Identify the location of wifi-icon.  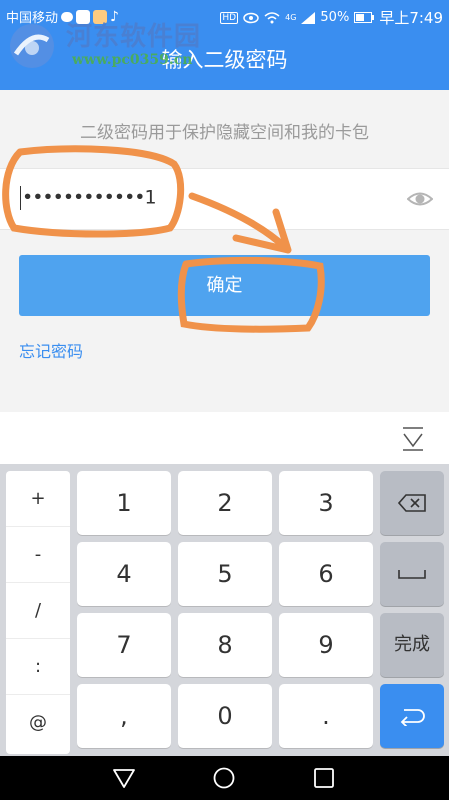
(272, 17).